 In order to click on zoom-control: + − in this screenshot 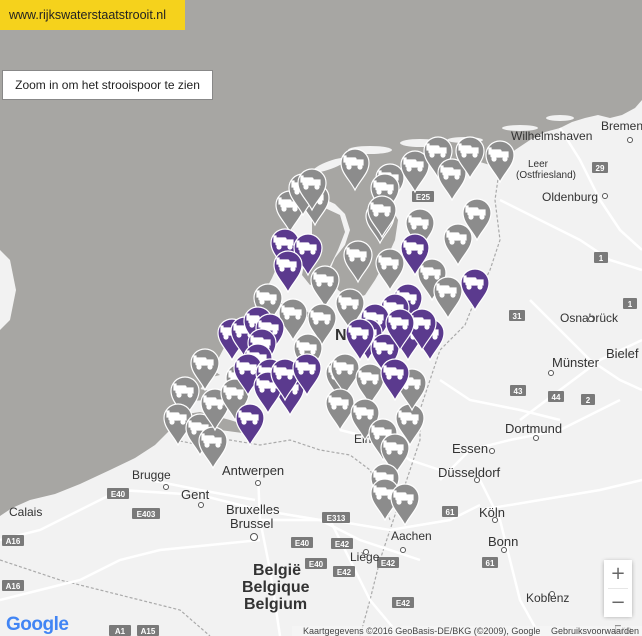, I will do `click(618, 588)`.